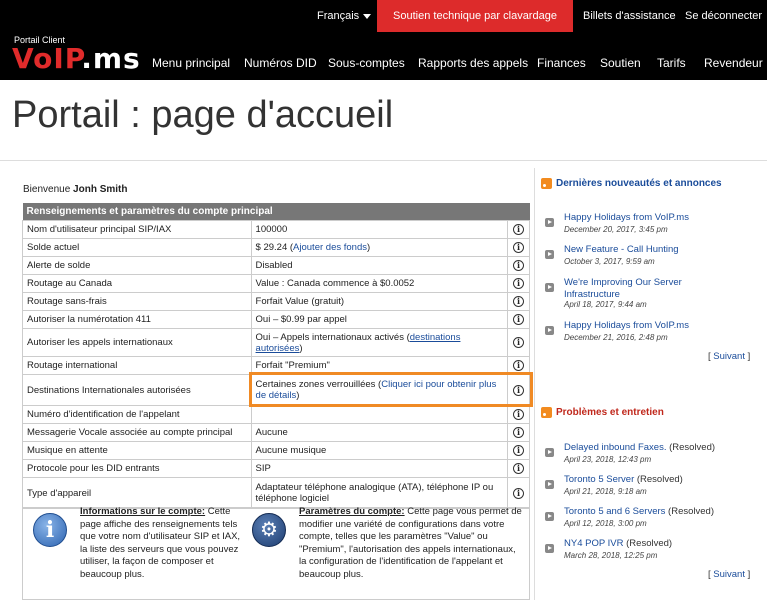 This screenshot has width=767, height=600. Describe the element at coordinates (609, 261) in the screenshot. I see `news-item-date: October 3, 2017, 9:59 am` at that location.